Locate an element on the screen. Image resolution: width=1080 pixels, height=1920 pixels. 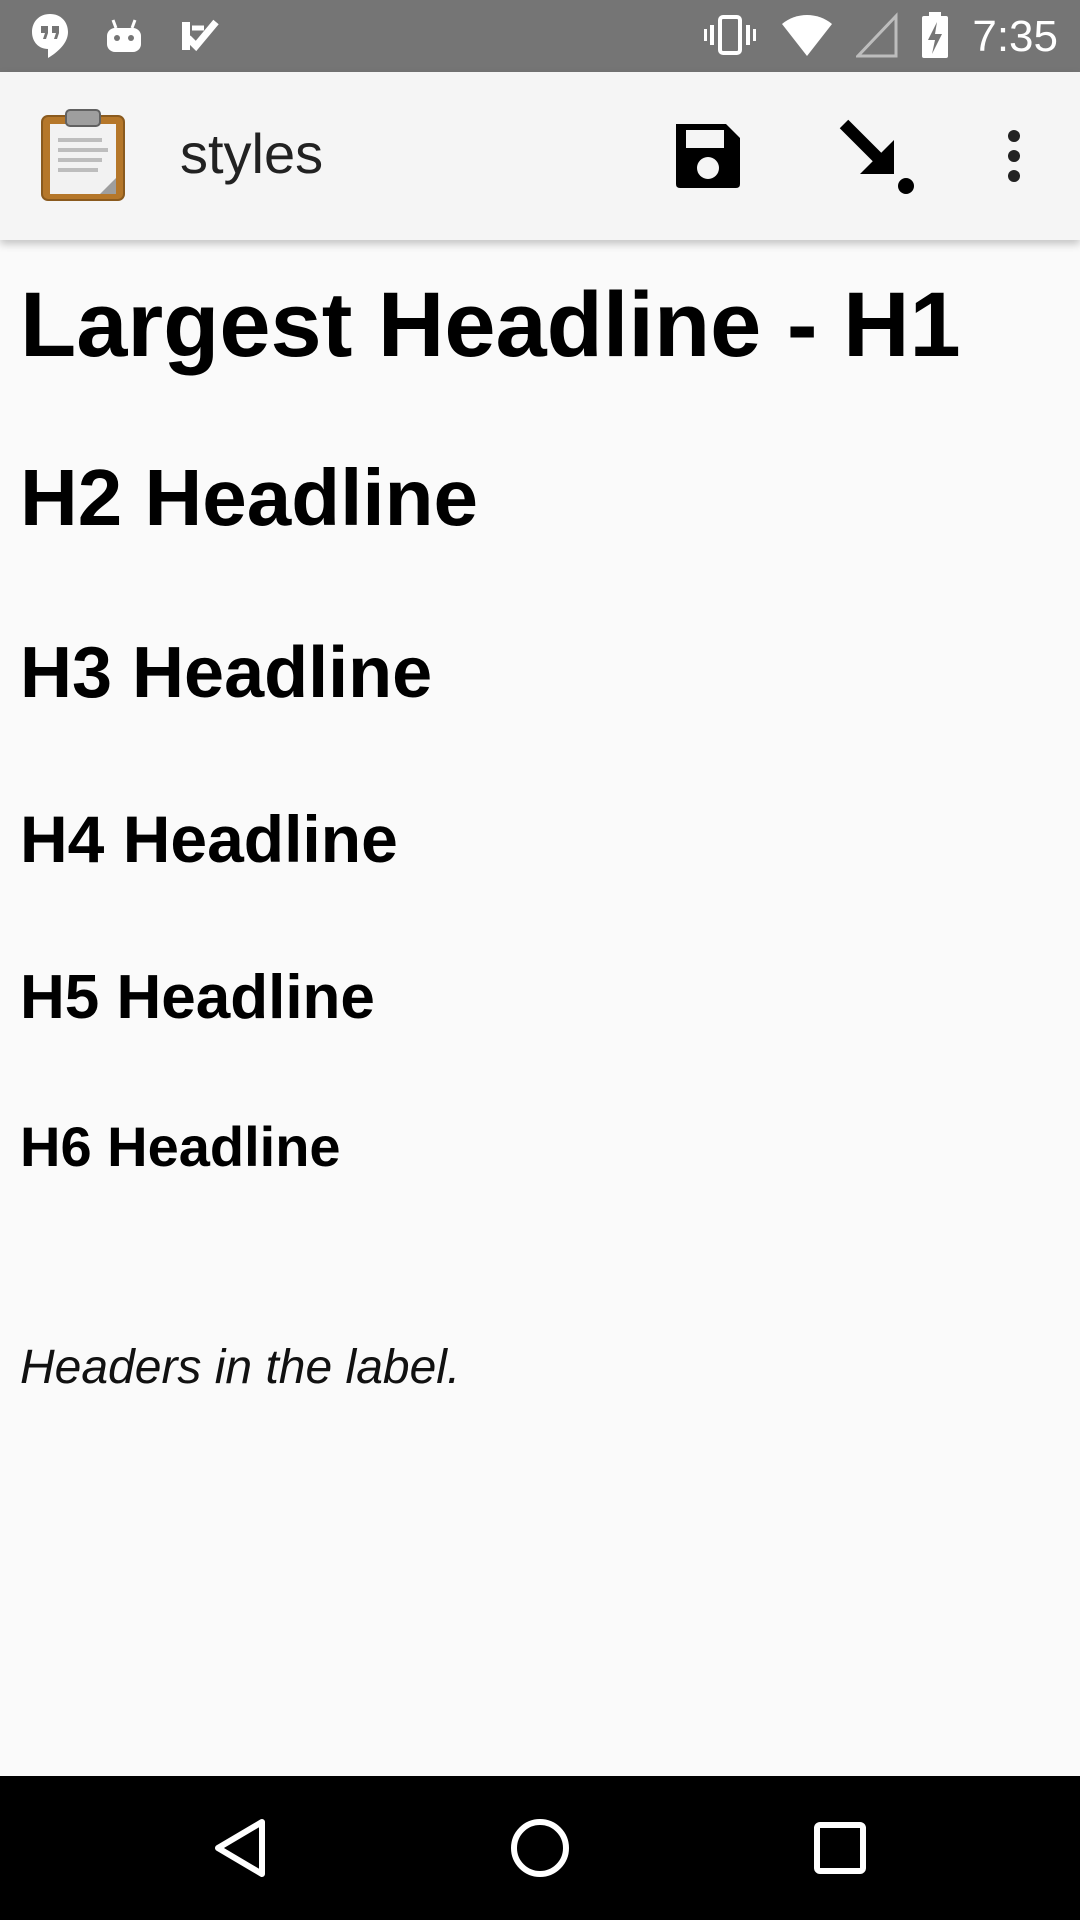
vibrate-icon is located at coordinates (730, 37).